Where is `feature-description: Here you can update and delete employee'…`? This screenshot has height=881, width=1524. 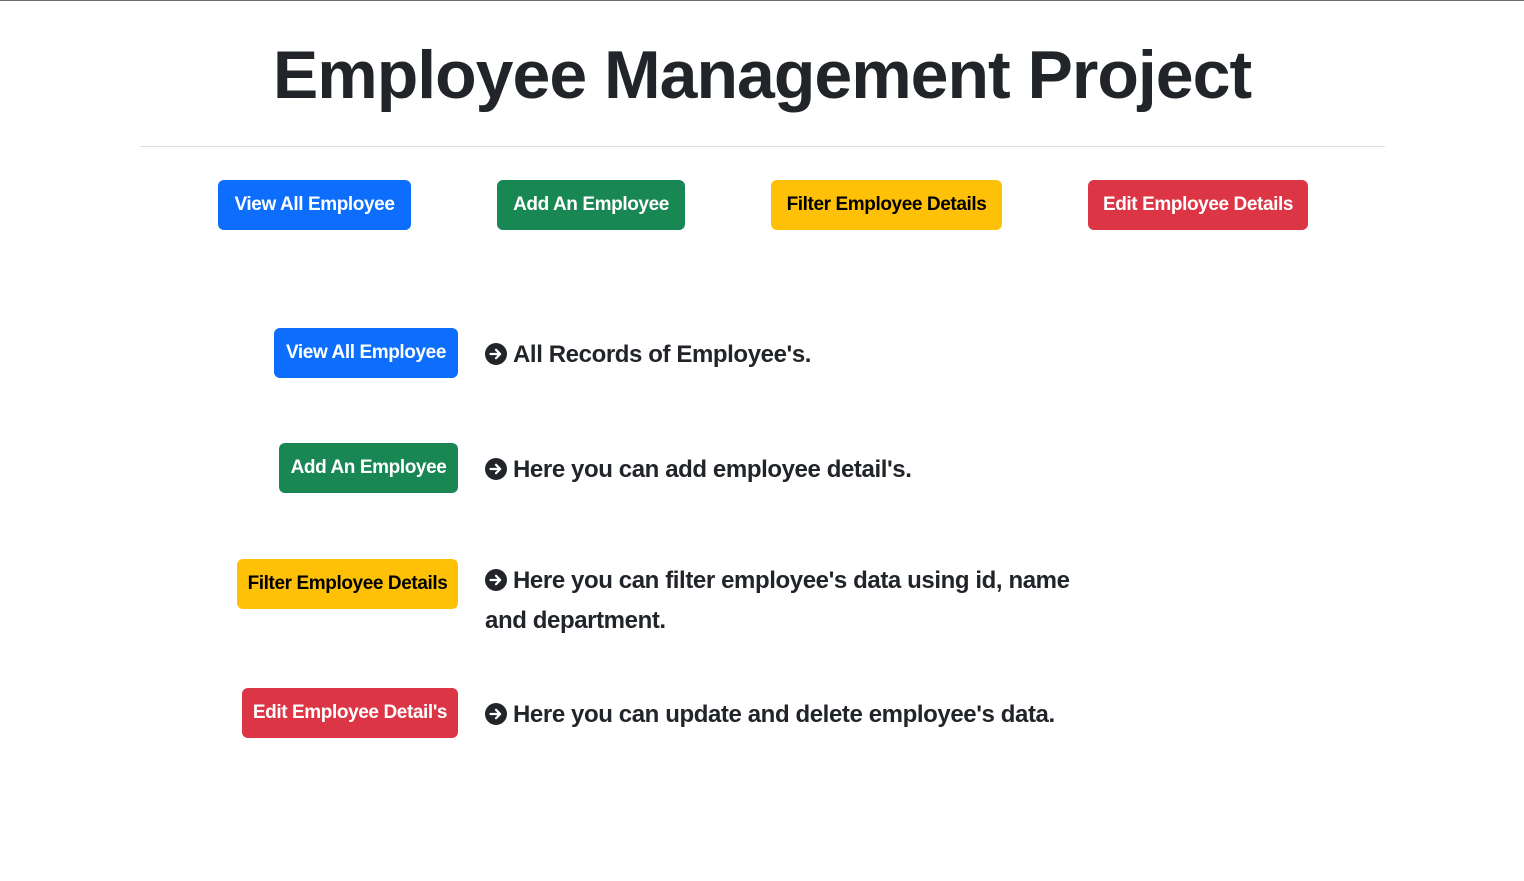
feature-description: Here you can update and delete employee'… is located at coordinates (795, 715).